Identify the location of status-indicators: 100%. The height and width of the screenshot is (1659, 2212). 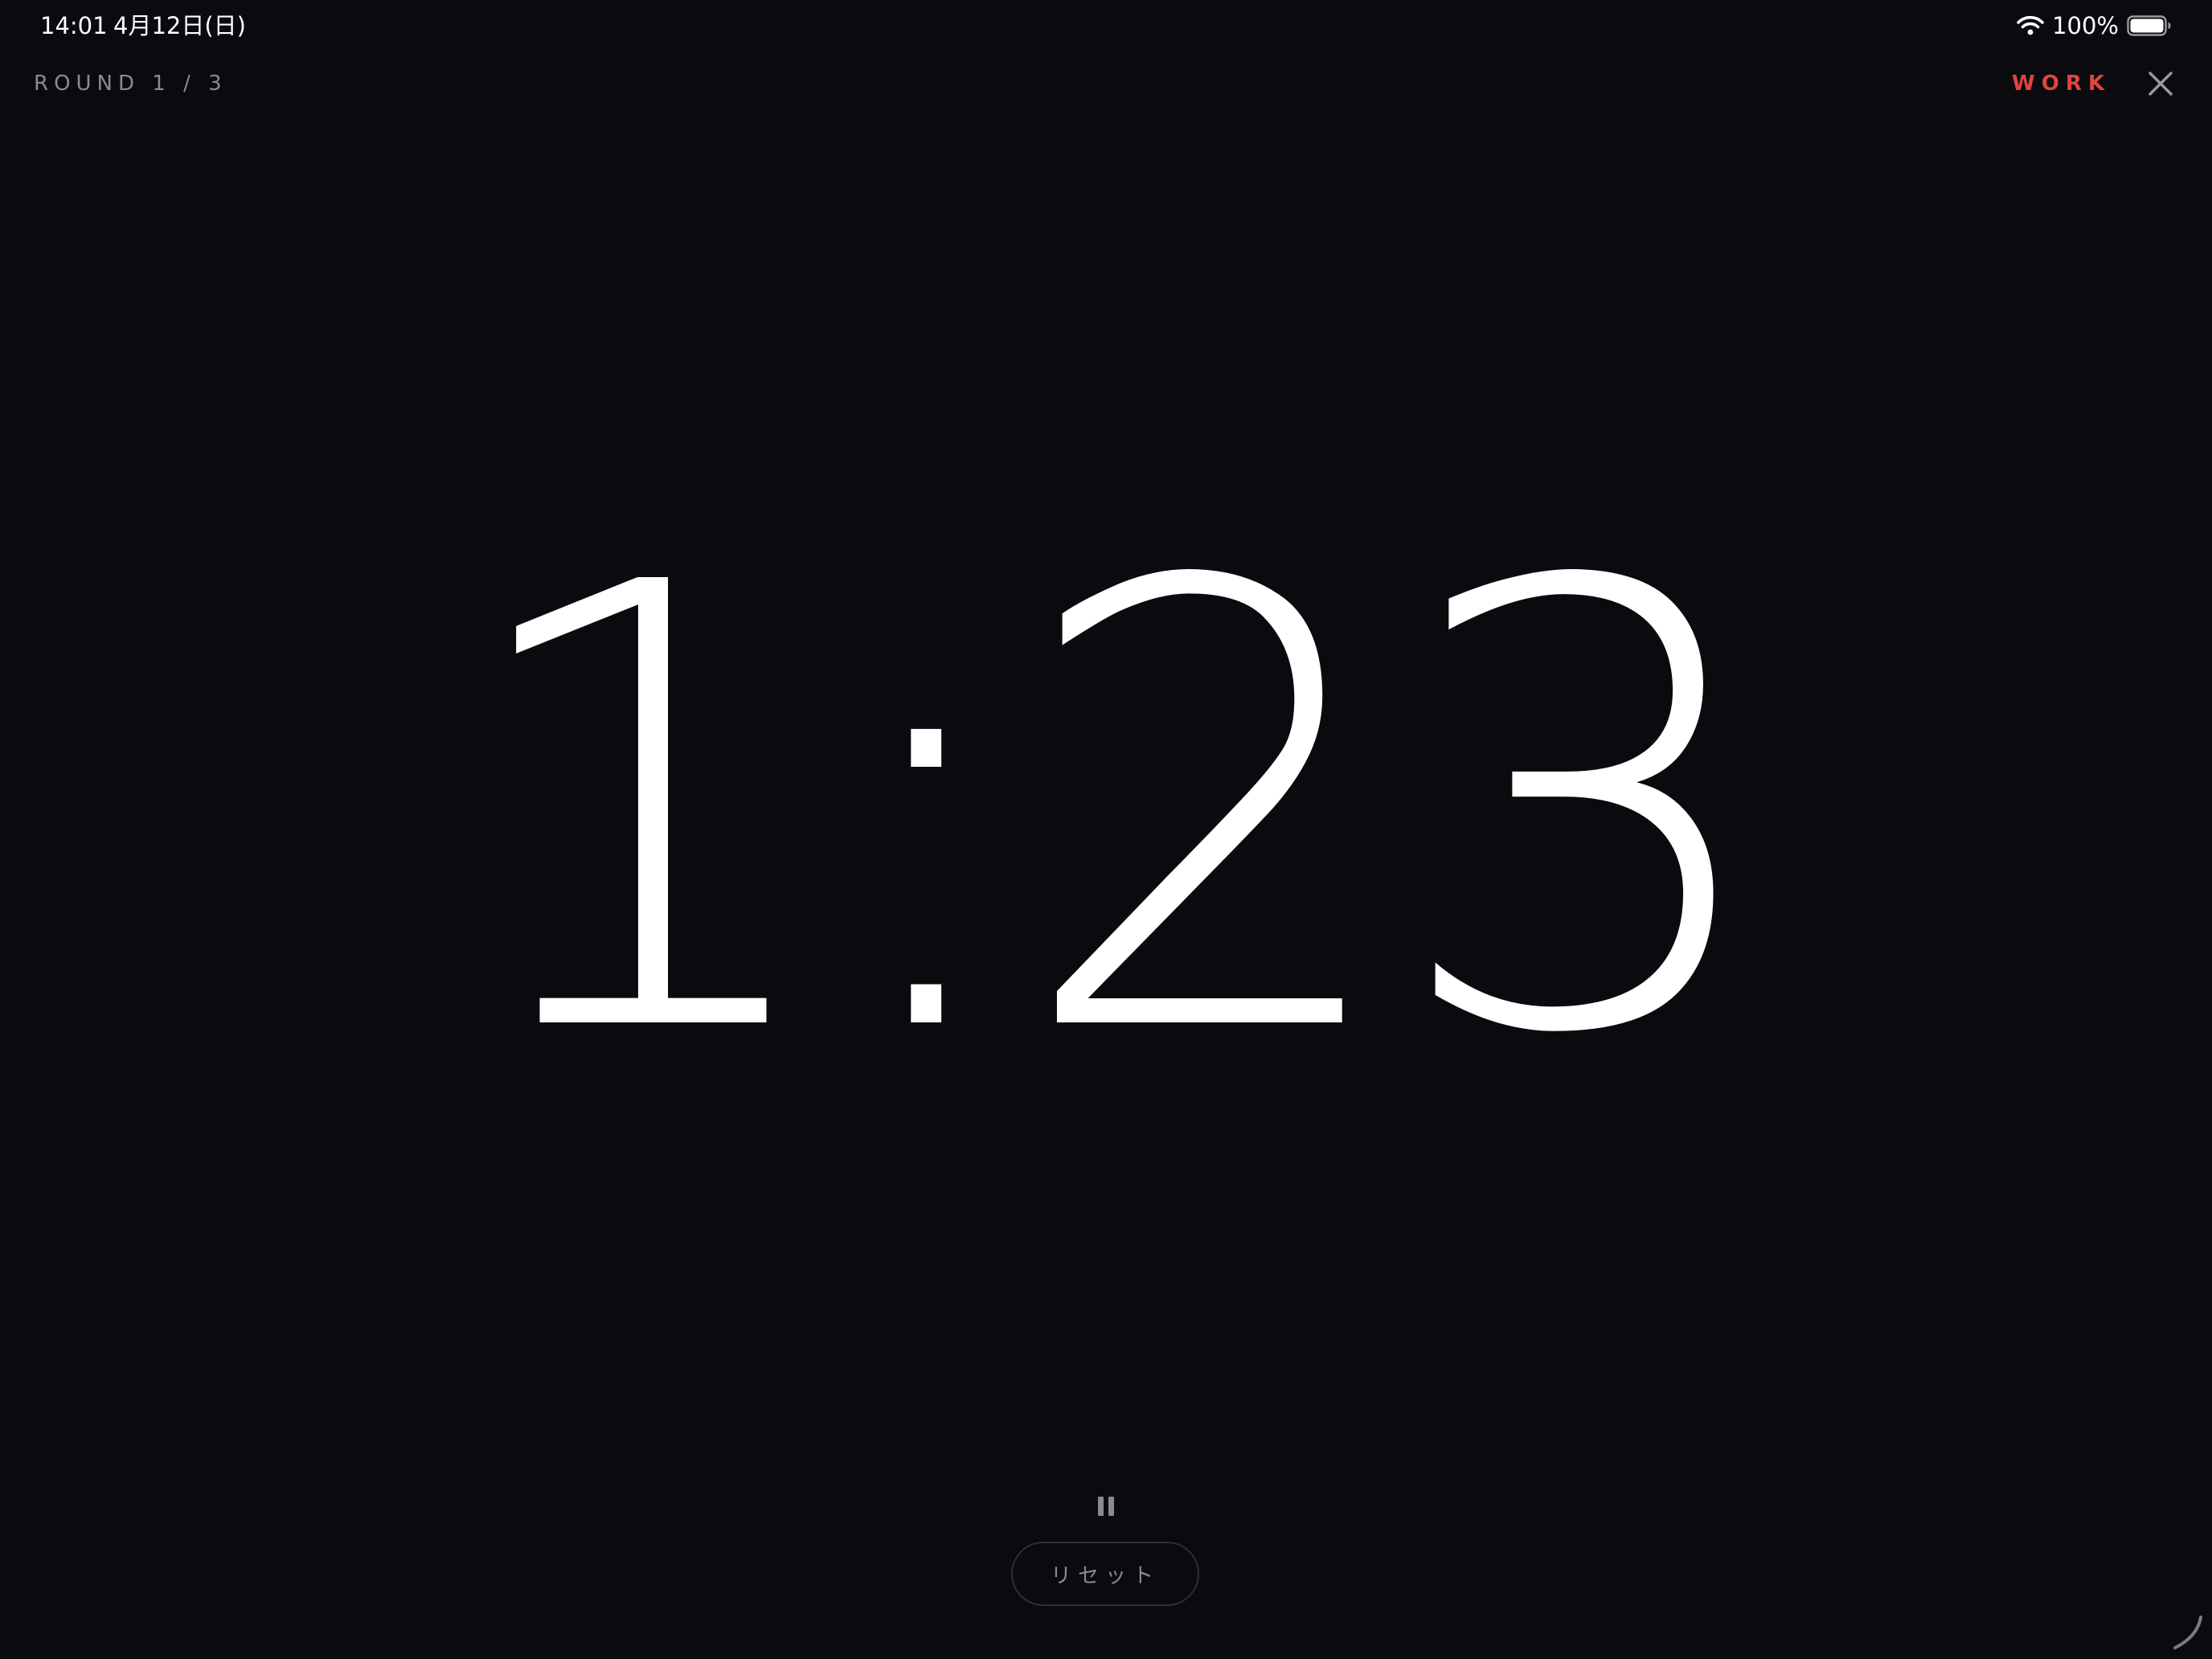
(2094, 26).